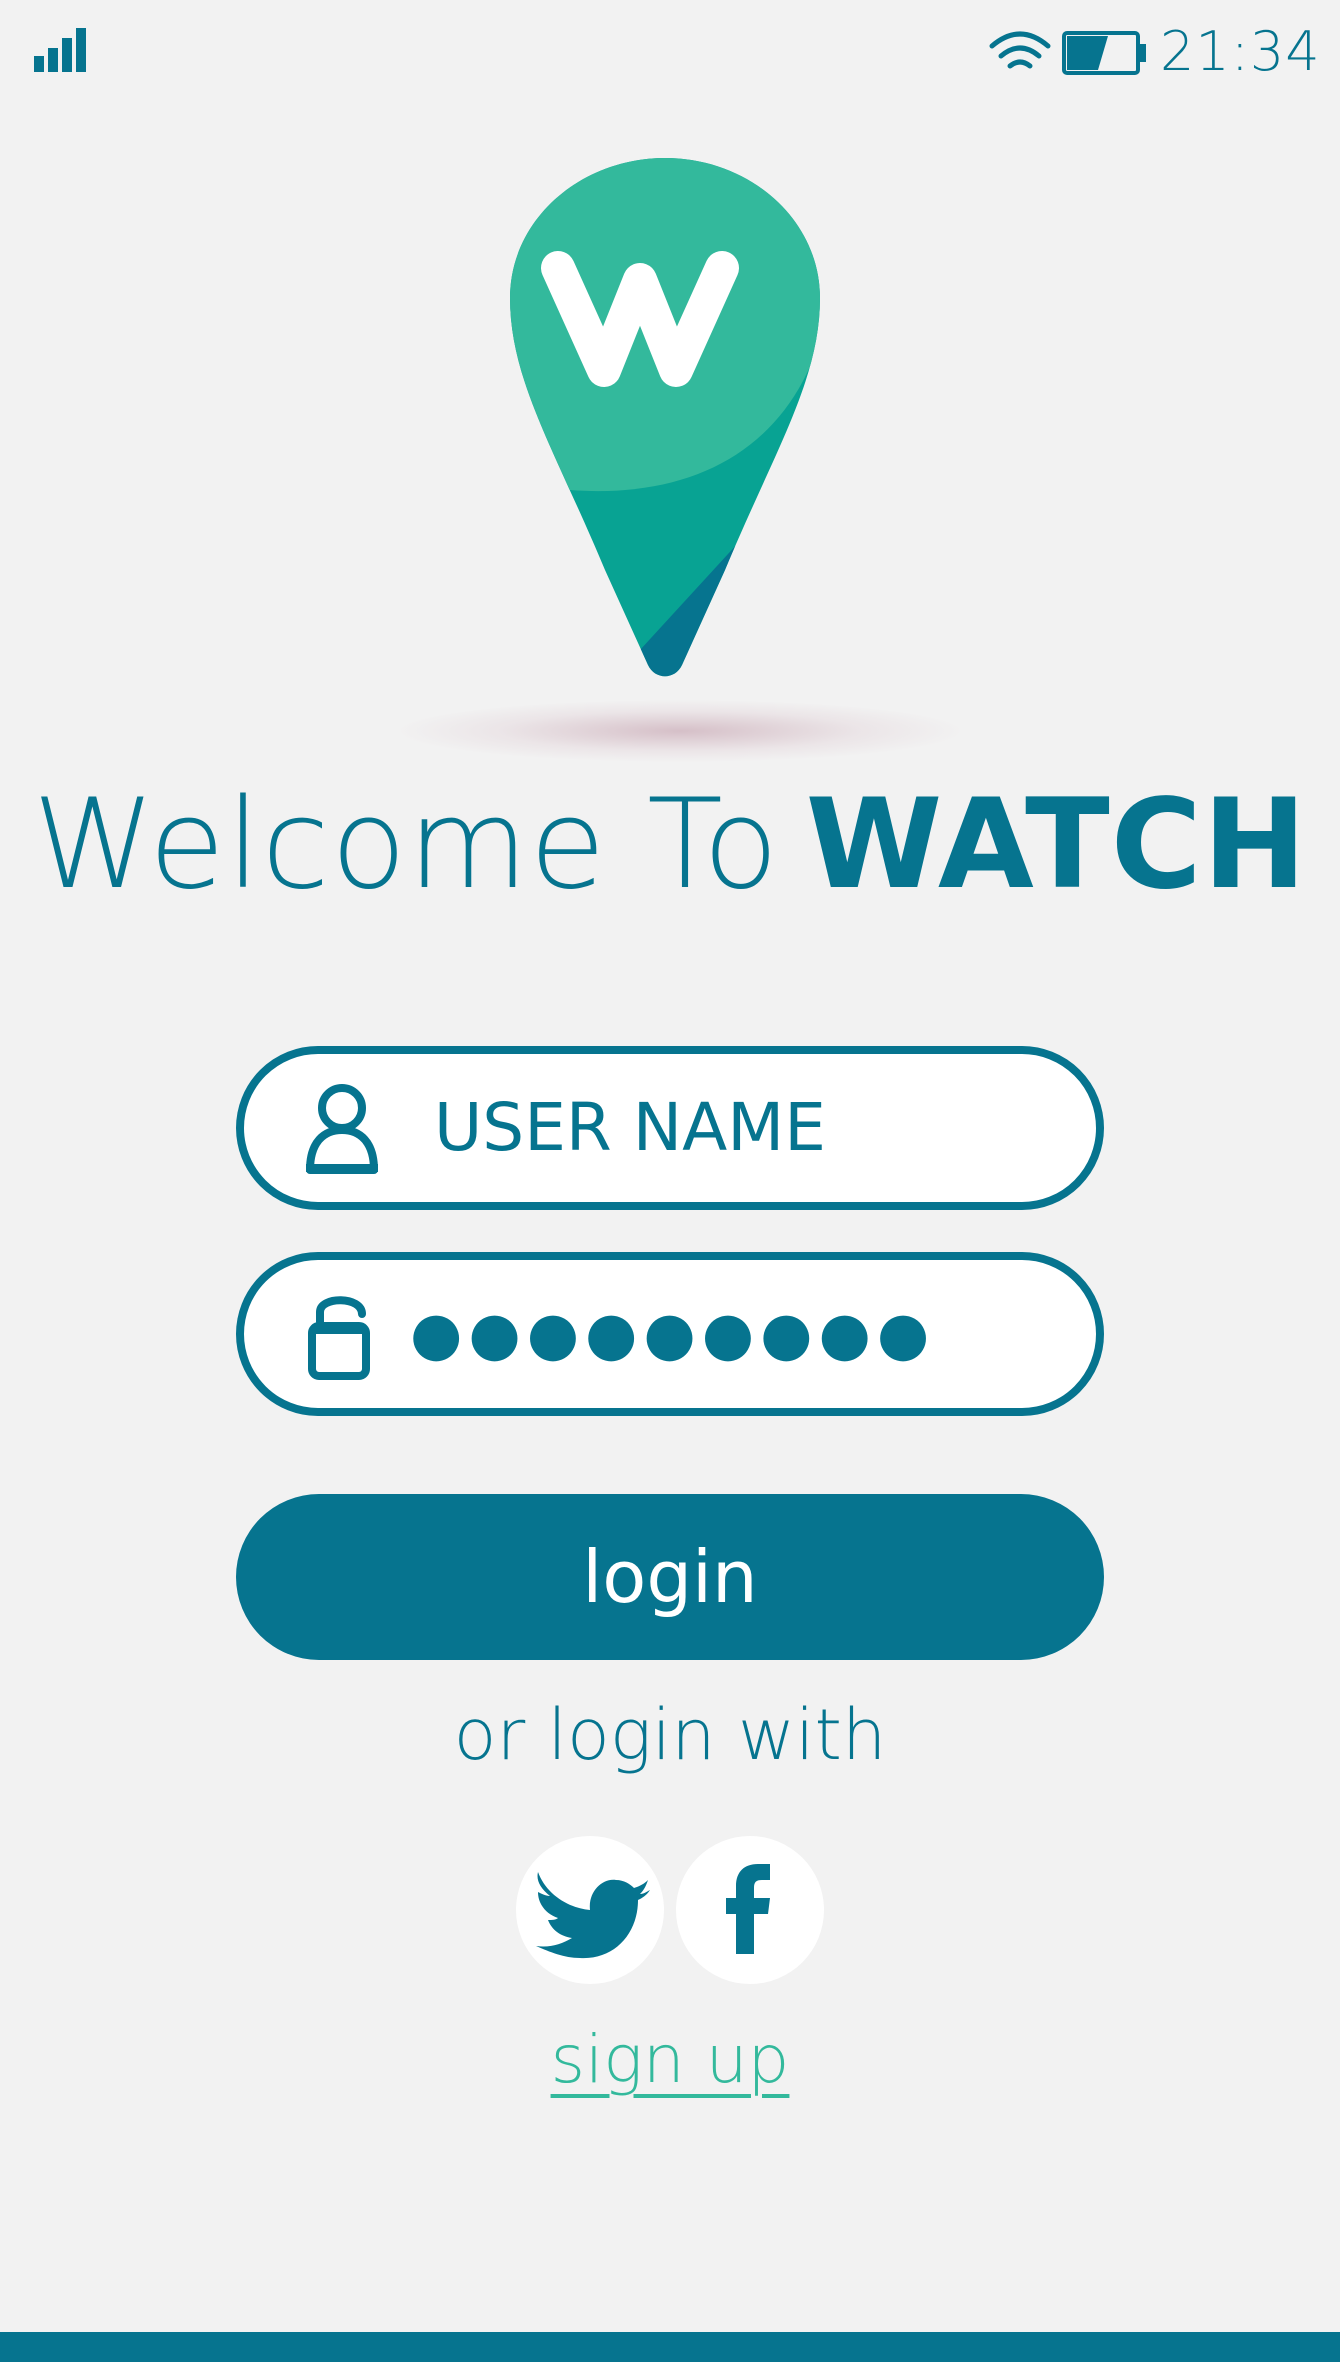 This screenshot has width=1340, height=2362. I want to click on twitter-login-button, so click(590, 1910).